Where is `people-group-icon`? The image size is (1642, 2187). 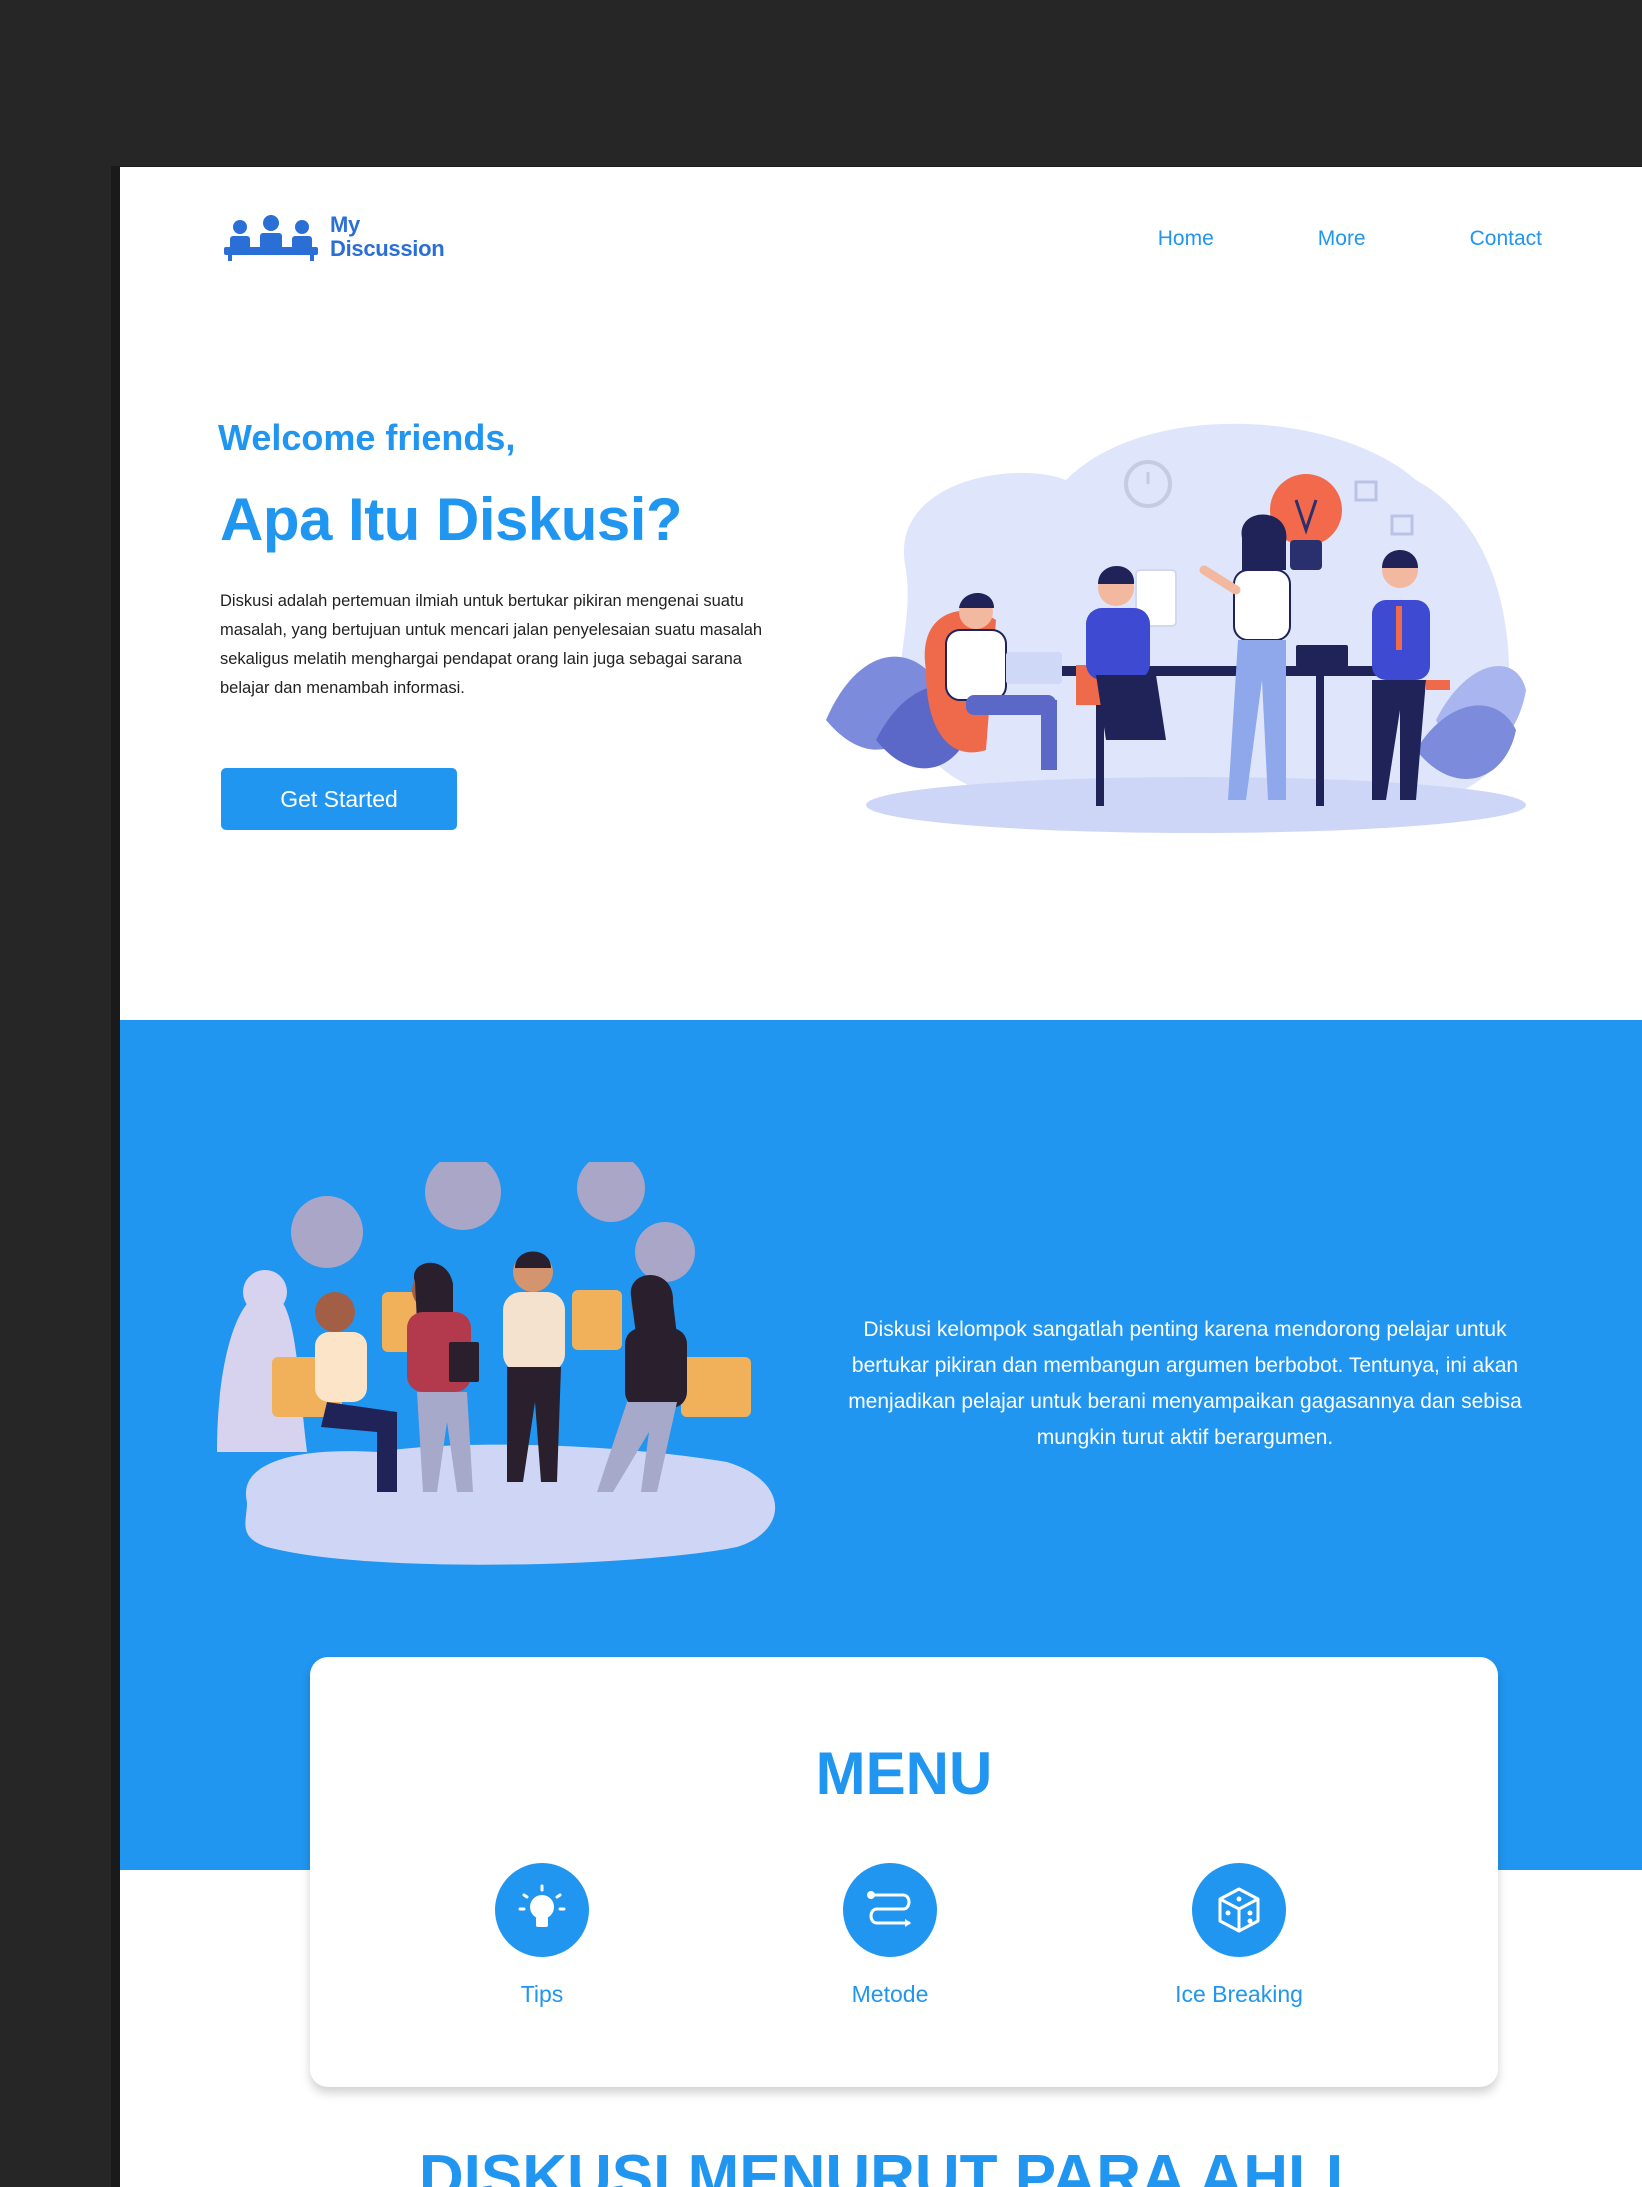
people-group-icon is located at coordinates (271, 238).